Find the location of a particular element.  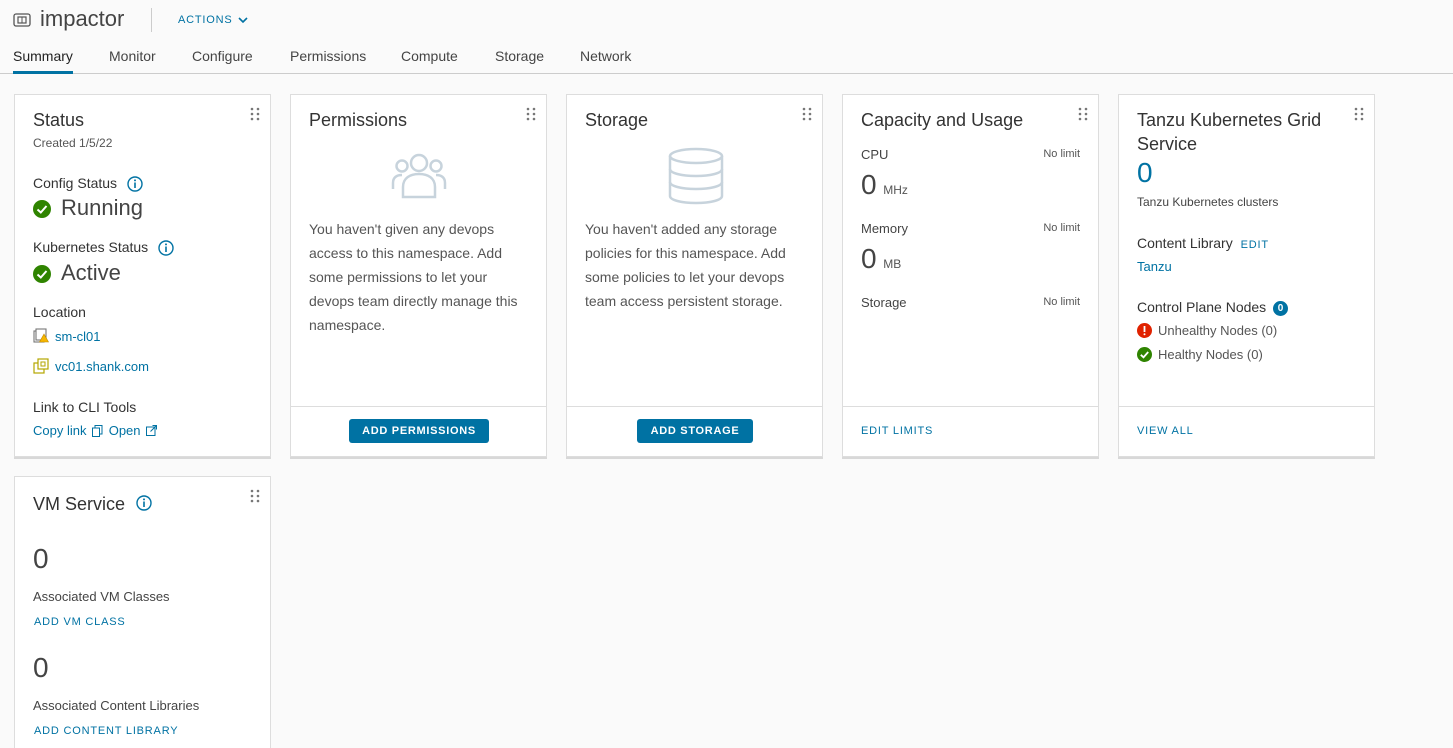

control-plane-label: Control Plane Nodes is located at coordinates (1202, 307).